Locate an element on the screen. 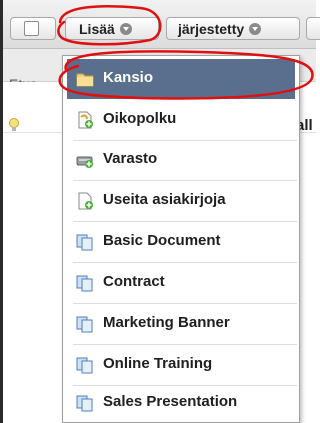 The image size is (320, 423). select-all-button is located at coordinates (33, 28).